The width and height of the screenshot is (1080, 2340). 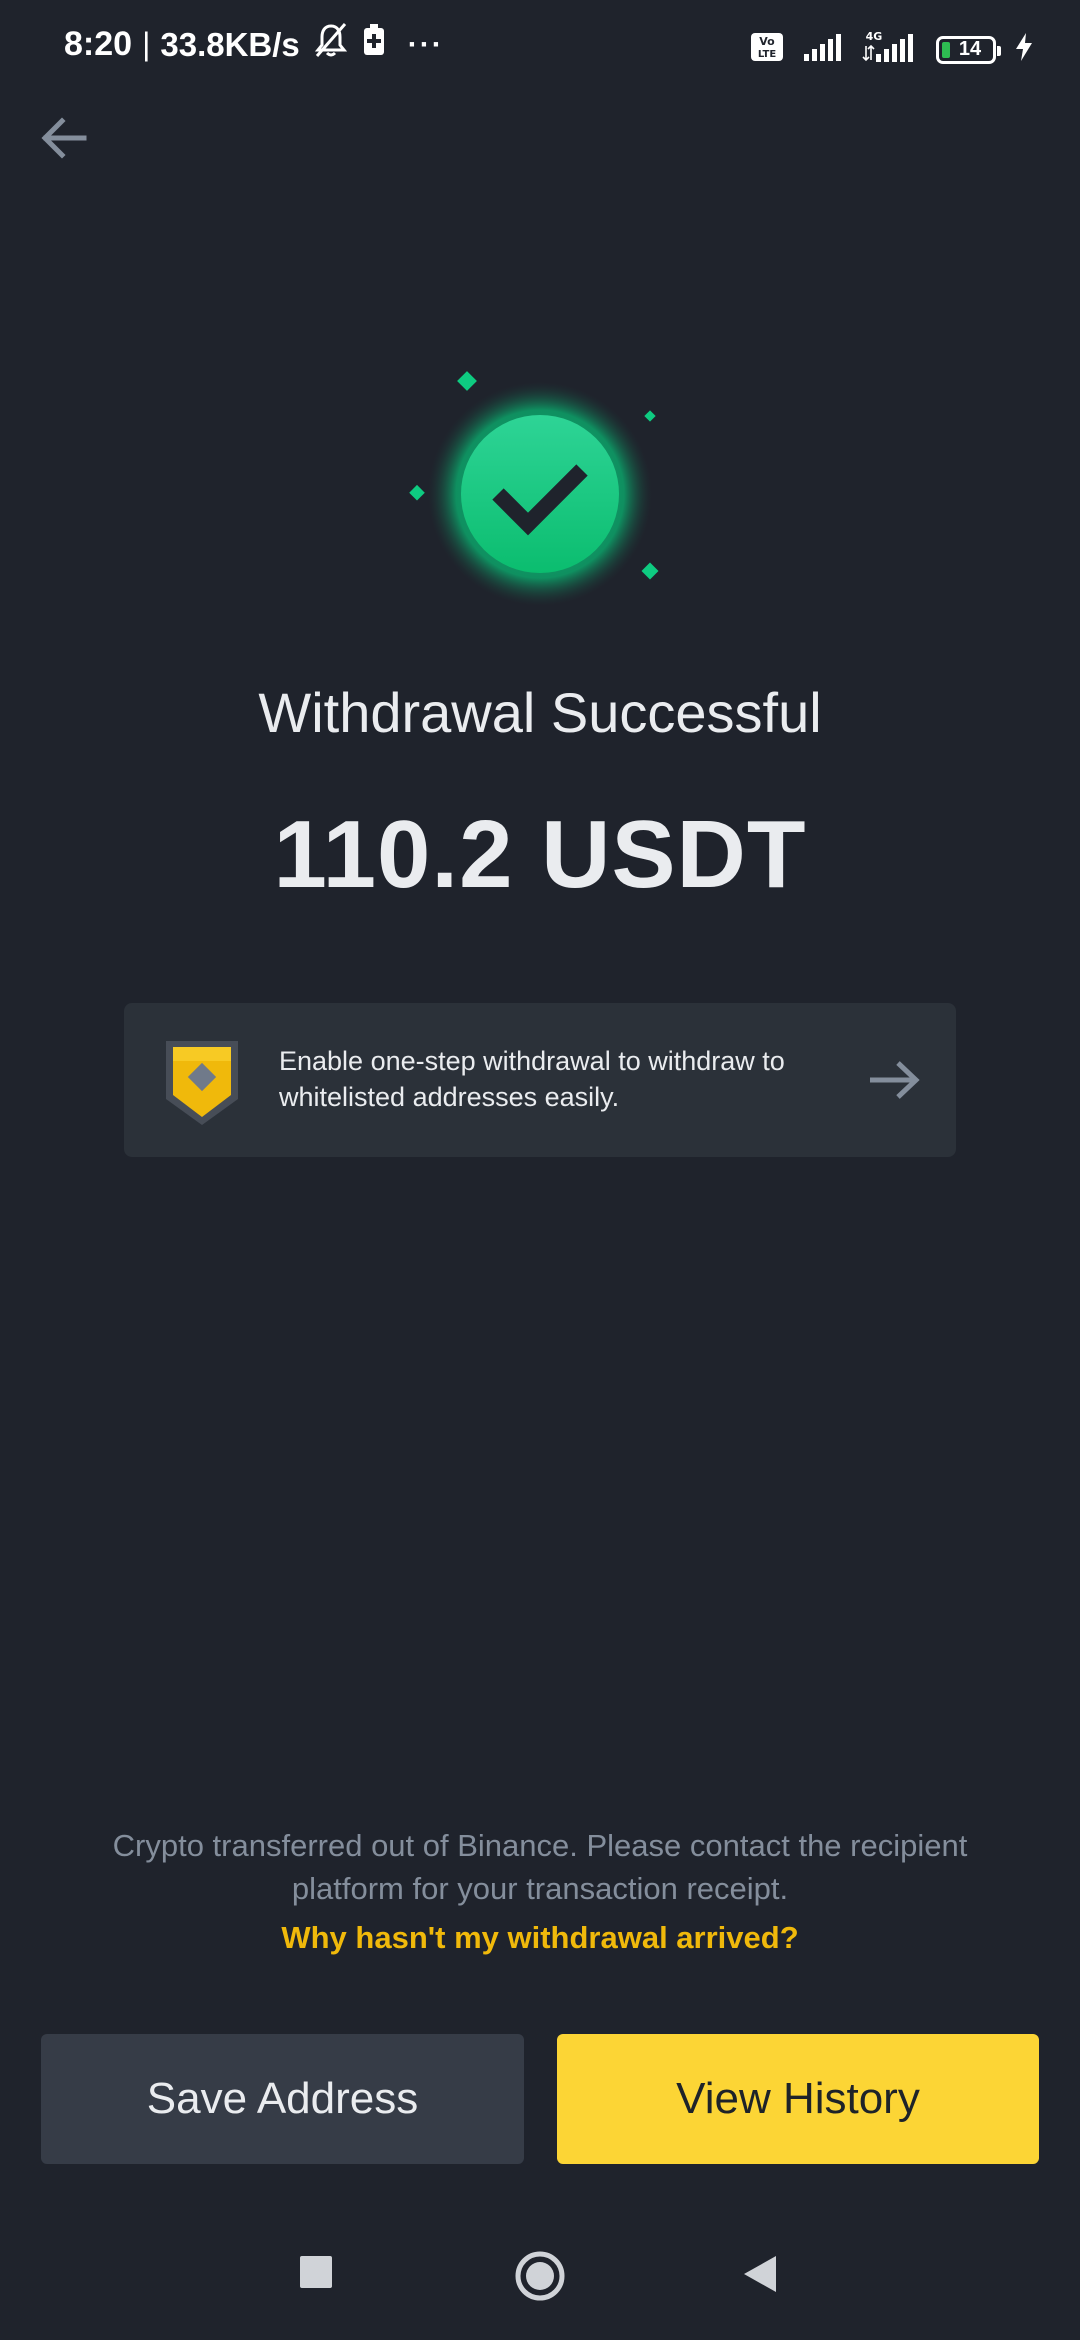 What do you see at coordinates (540, 1938) in the screenshot?
I see `withdrawal-help-link: Why hasn't my withdrawal arrived?` at bounding box center [540, 1938].